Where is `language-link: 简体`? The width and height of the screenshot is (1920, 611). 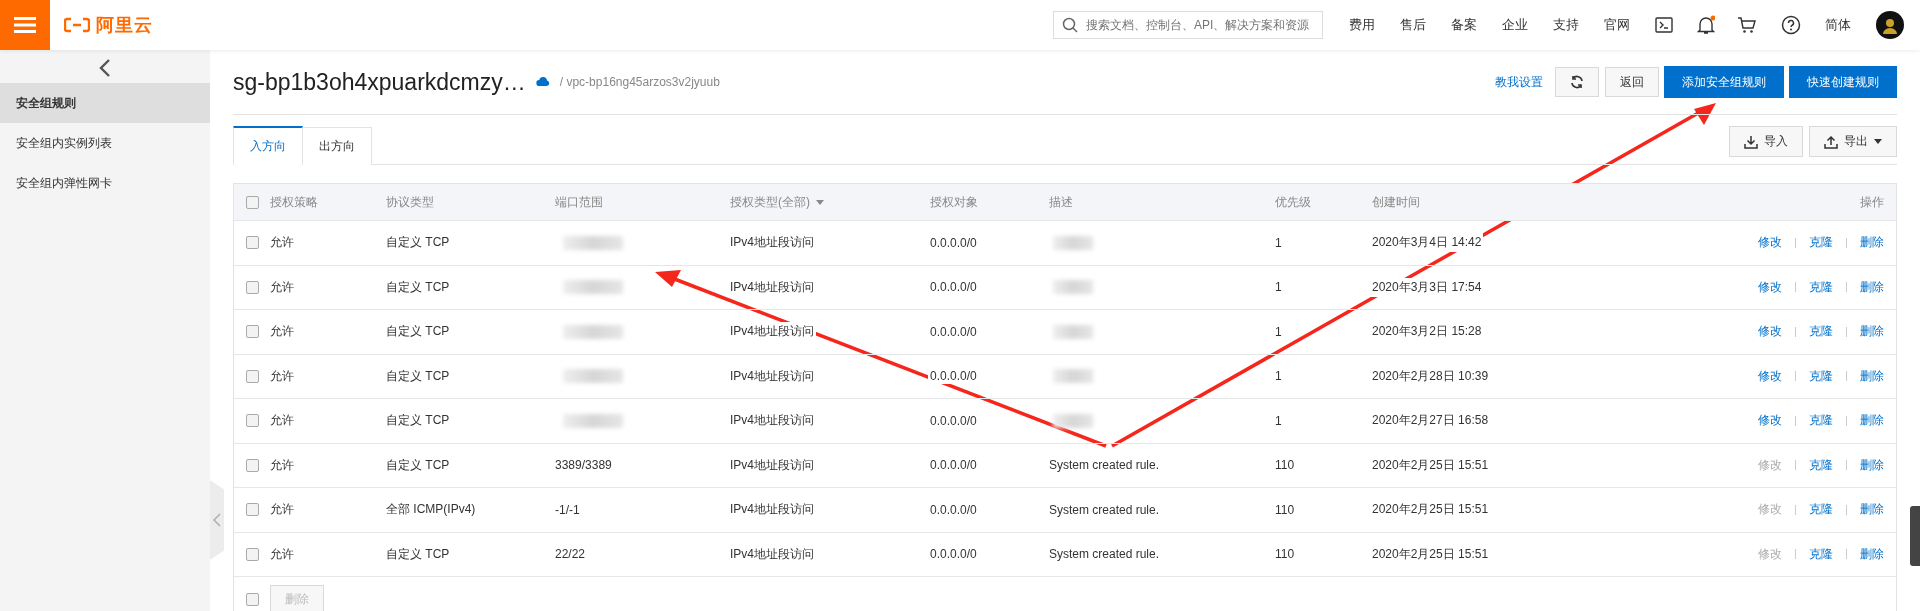 language-link: 简体 is located at coordinates (1838, 25).